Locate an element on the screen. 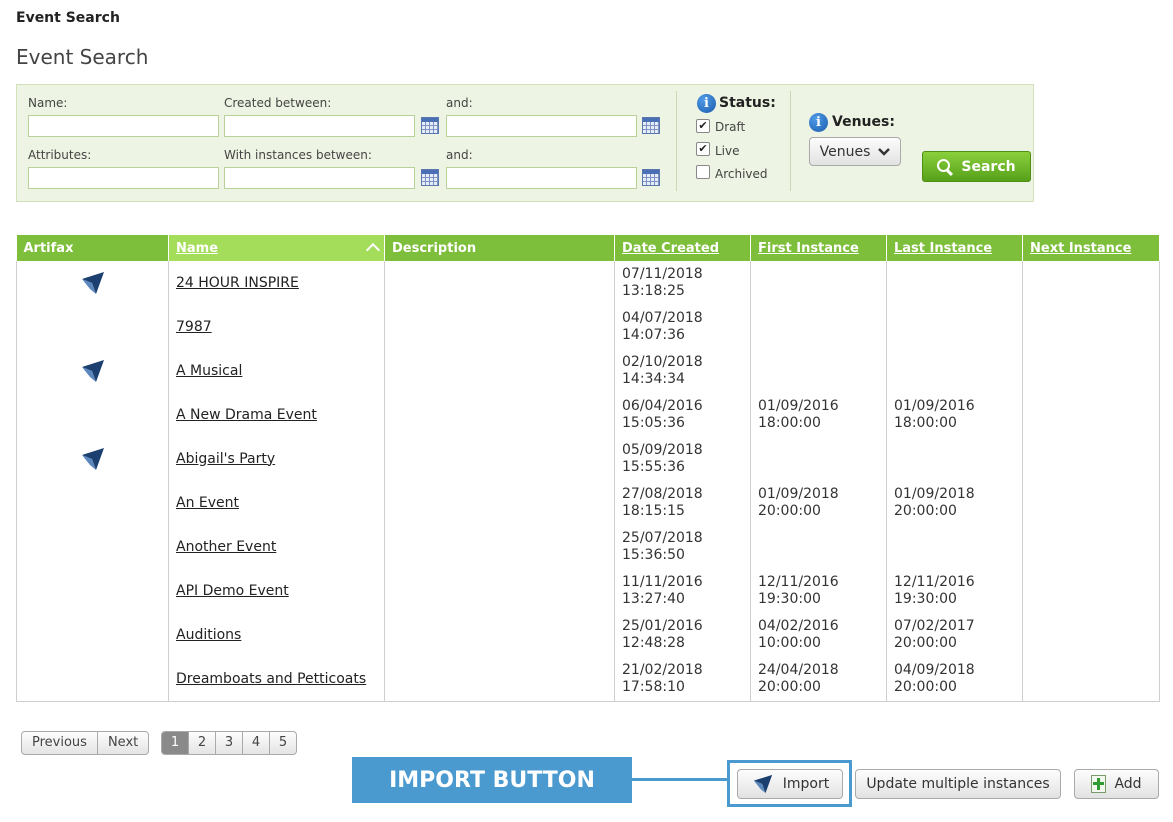  column-header-label: Name is located at coordinates (197, 248).